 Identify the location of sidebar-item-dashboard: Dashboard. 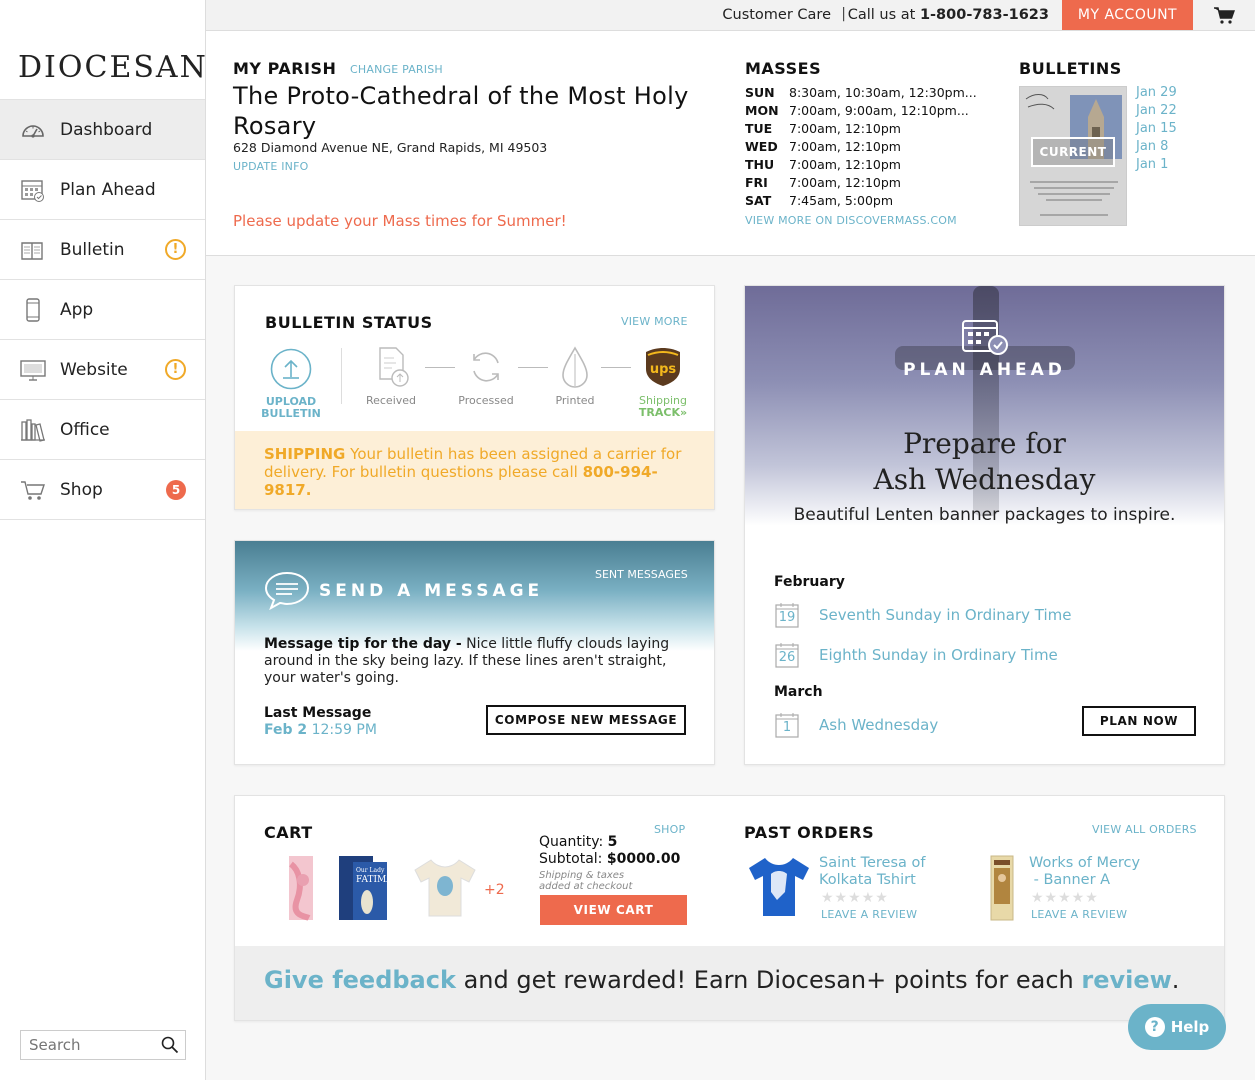
(102, 129).